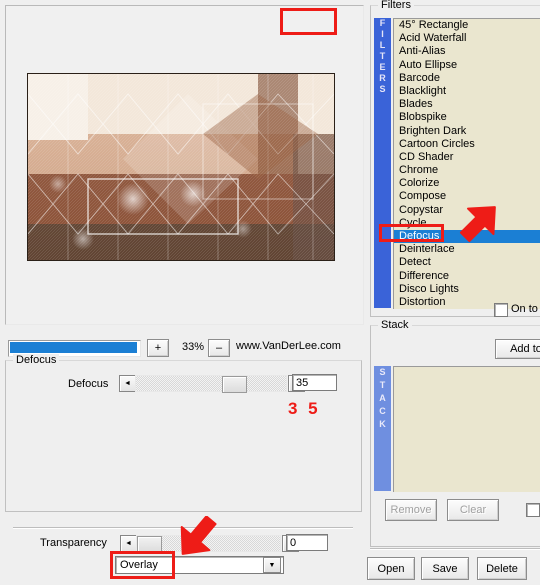 The width and height of the screenshot is (540, 585). Describe the element at coordinates (128, 543) in the screenshot. I see `transparency-decrement-button: ◄` at that location.